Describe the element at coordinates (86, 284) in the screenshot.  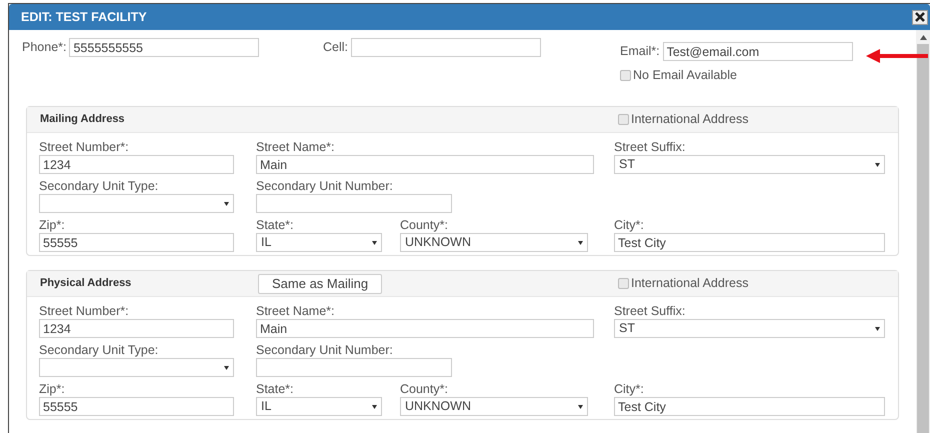
I see `panel-title: Physical Address` at that location.